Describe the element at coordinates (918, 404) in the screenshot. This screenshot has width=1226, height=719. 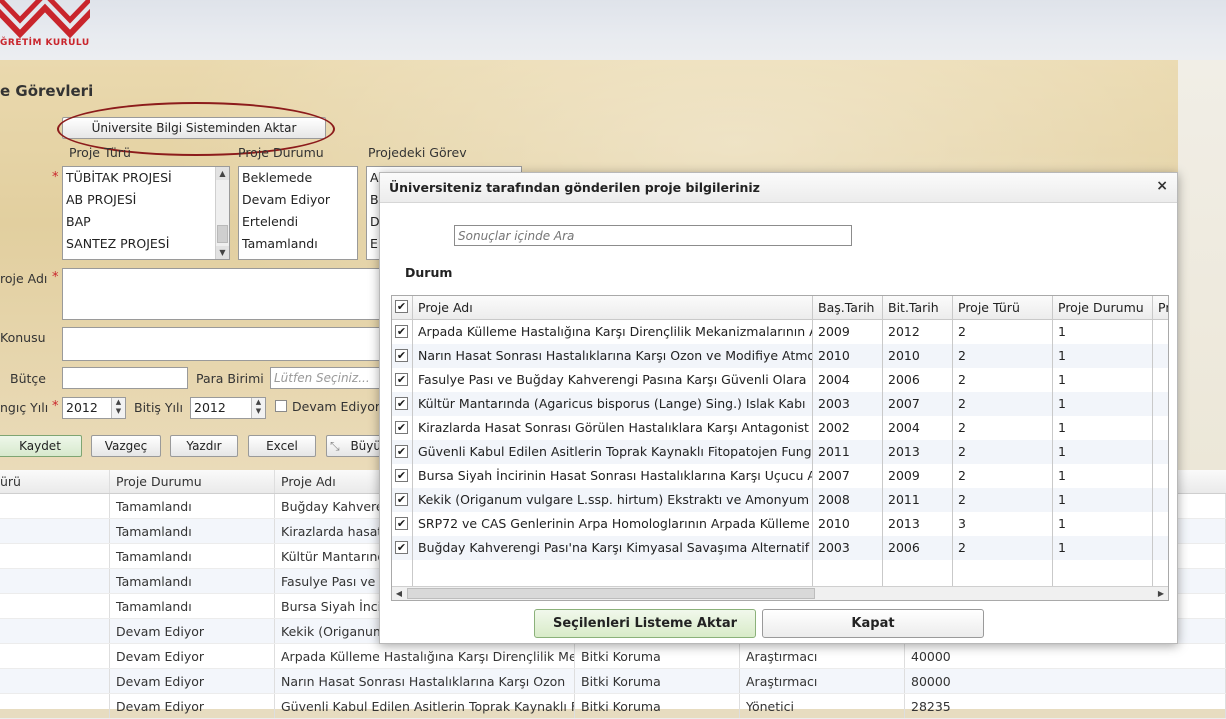
I see `grid-cell: 2007` at that location.